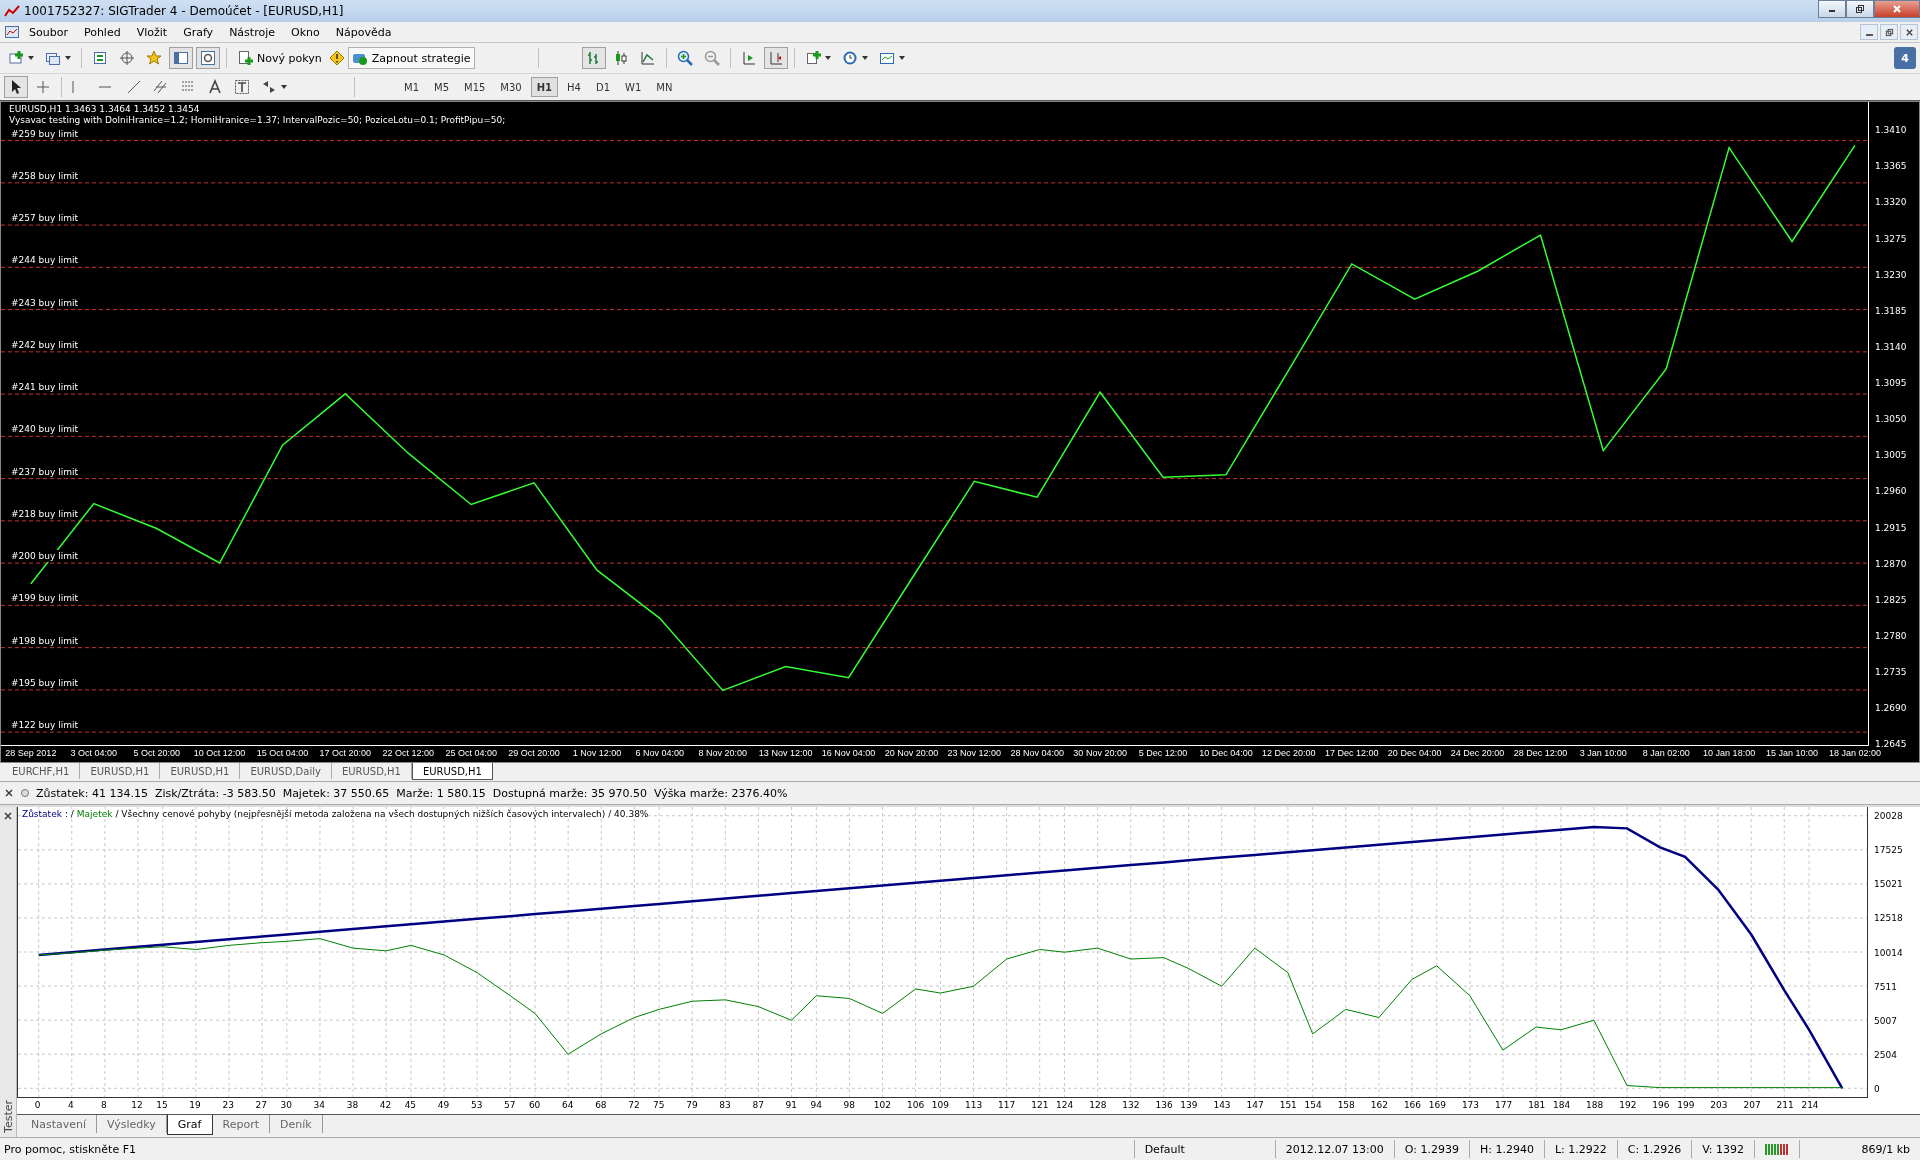 Image resolution: width=1920 pixels, height=1160 pixels. Describe the element at coordinates (1313, 1105) in the screenshot. I see `x-axis-label: 154` at that location.